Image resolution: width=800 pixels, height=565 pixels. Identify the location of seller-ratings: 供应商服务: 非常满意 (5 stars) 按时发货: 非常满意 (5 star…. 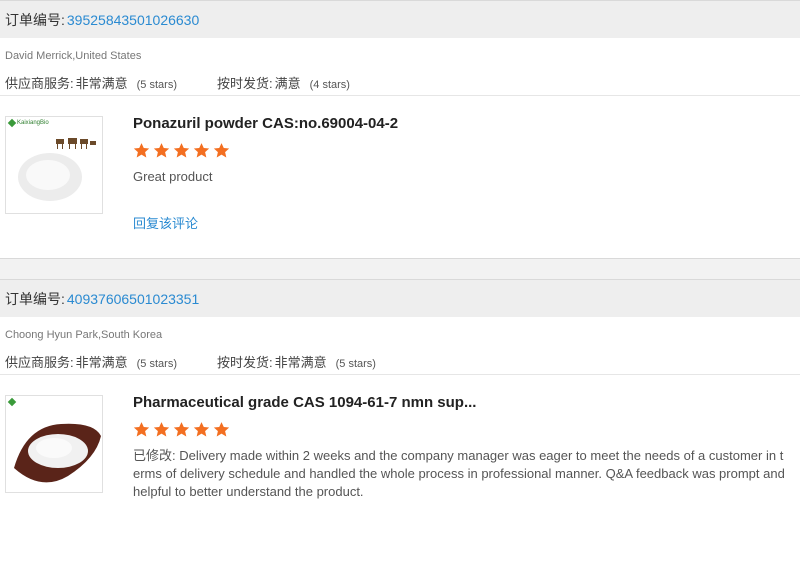
(400, 358).